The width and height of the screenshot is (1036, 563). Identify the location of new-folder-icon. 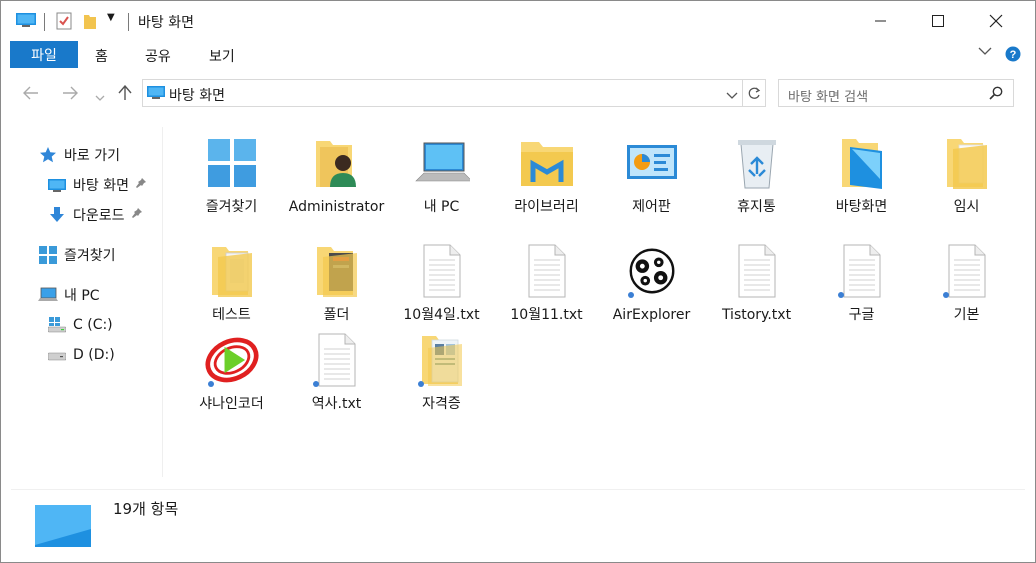
(90, 21).